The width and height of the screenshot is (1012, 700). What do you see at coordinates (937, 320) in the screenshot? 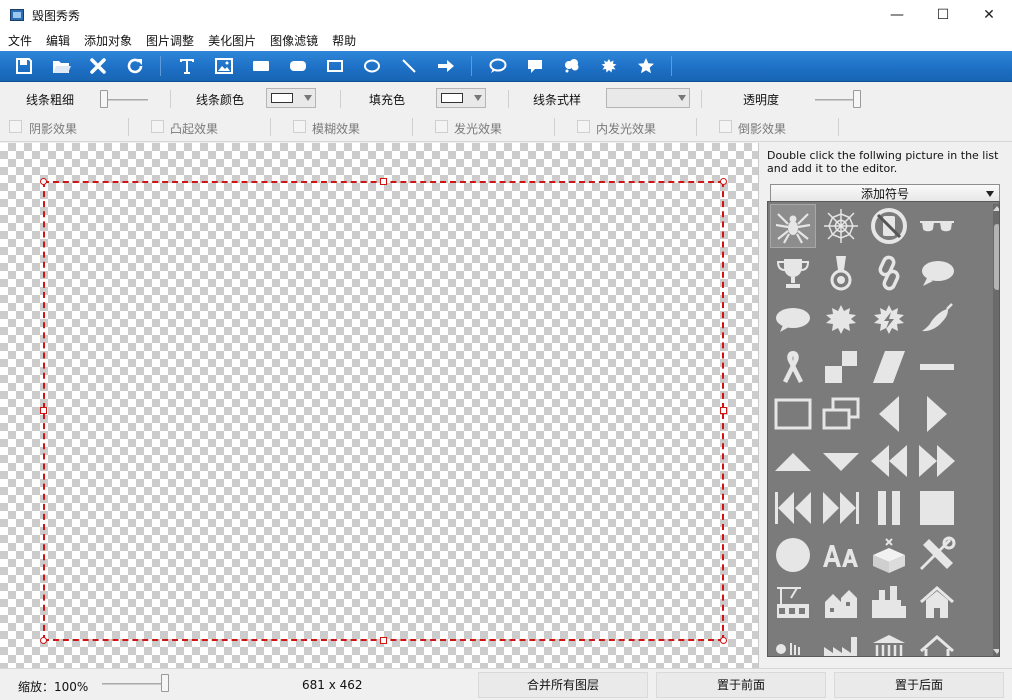
I see `symbol-chili-pepper` at bounding box center [937, 320].